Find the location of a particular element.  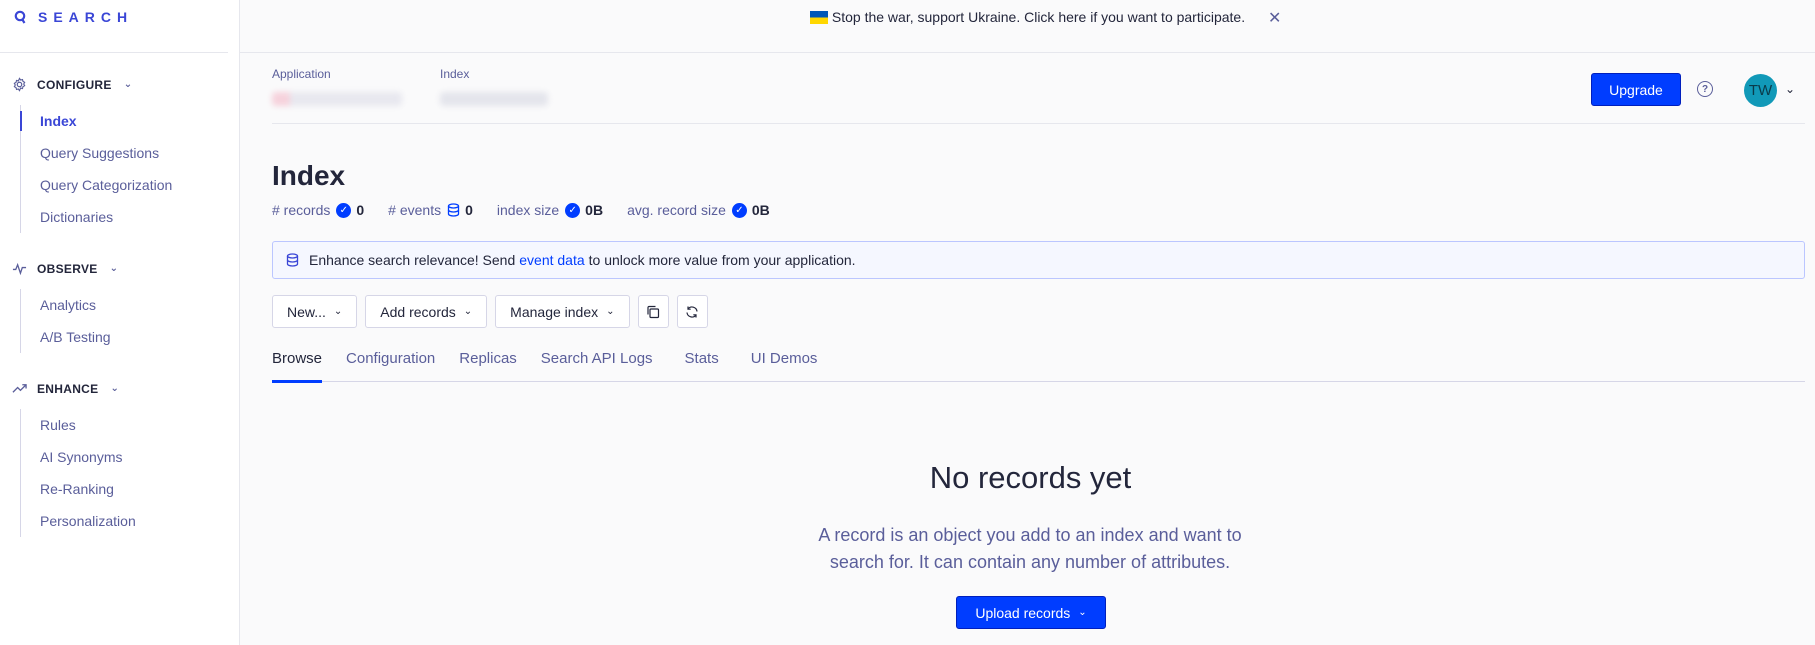

nav-group-observe: Analytics A/B Testing is located at coordinates (65, 321).